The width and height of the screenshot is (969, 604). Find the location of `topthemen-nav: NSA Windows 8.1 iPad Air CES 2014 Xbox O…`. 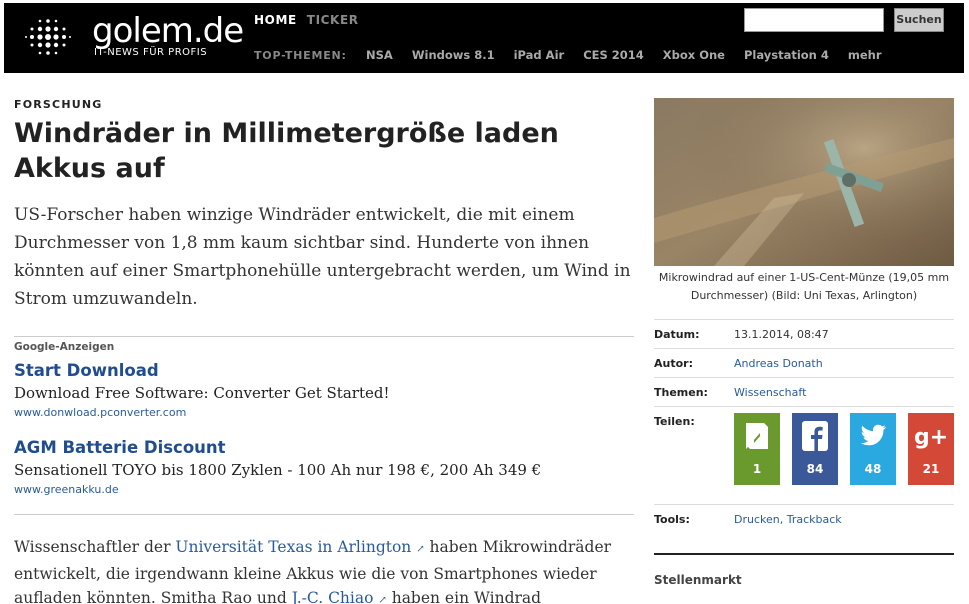

topthemen-nav: NSA Windows 8.1 iPad Air CES 2014 Xbox O… is located at coordinates (633, 55).